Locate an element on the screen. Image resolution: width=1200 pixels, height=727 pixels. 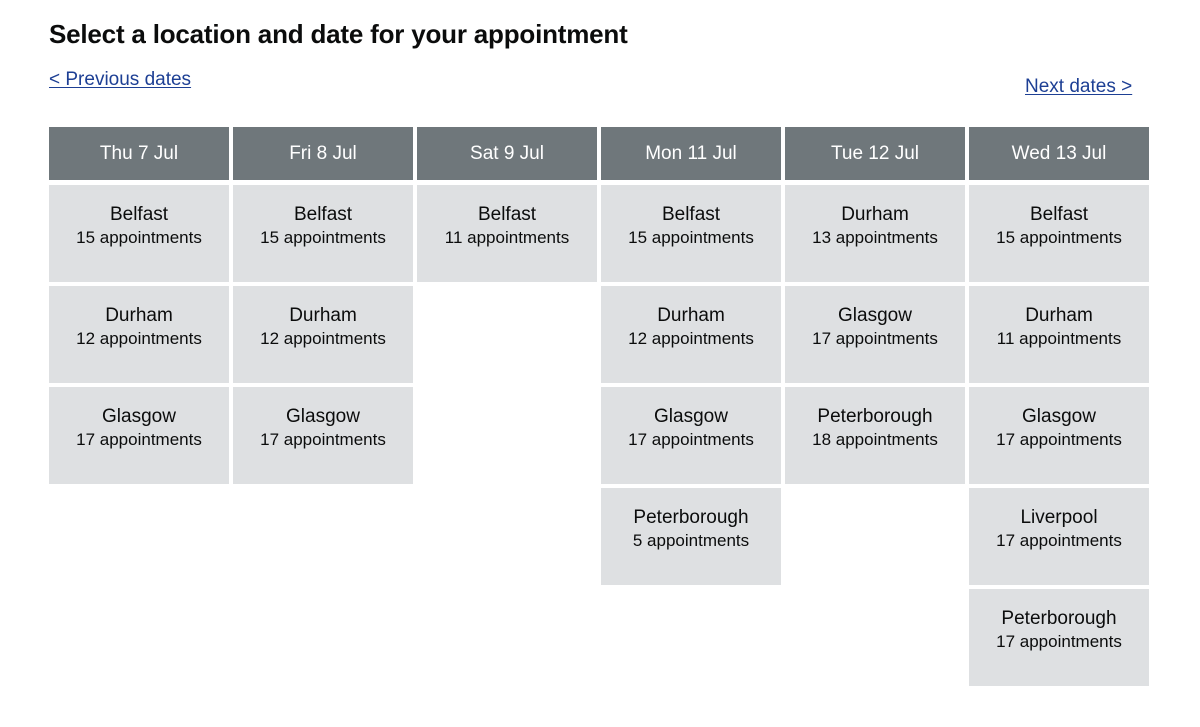
appointment-slot: Peterborough 18 appointments is located at coordinates (875, 435).